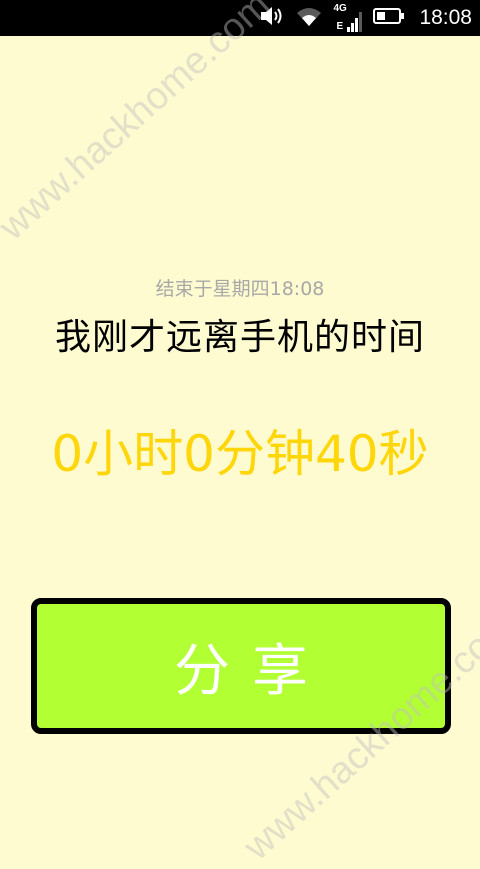 The width and height of the screenshot is (480, 869). What do you see at coordinates (309, 18) in the screenshot?
I see `wifi-icon` at bounding box center [309, 18].